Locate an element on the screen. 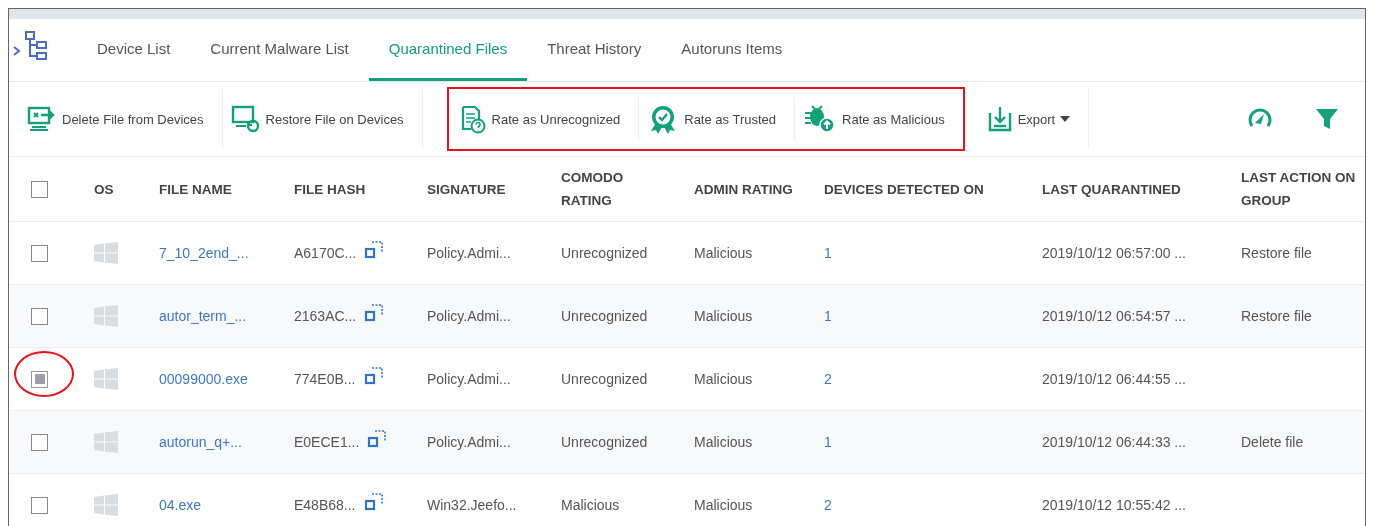 Image resolution: width=1373 pixels, height=526 pixels. table-row: autorun_q+... E0ECE1... Policy.Admi... Unrecognized Malicious 1 2019/10/12 06:44:33 ... Delete file is located at coordinates (687, 442).